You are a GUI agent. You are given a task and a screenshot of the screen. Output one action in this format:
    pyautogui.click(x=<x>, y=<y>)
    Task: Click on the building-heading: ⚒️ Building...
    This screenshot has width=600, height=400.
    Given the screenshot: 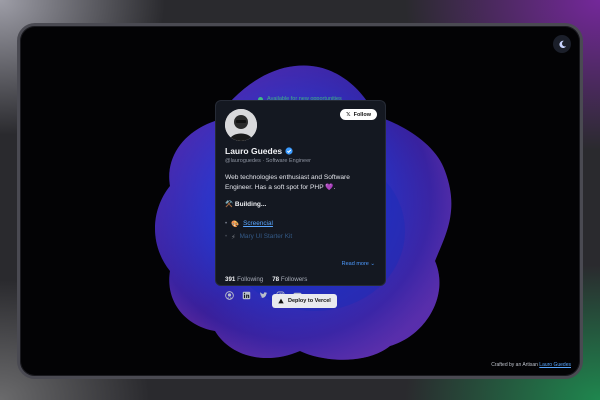 What is the action you would take?
    pyautogui.click(x=300, y=204)
    